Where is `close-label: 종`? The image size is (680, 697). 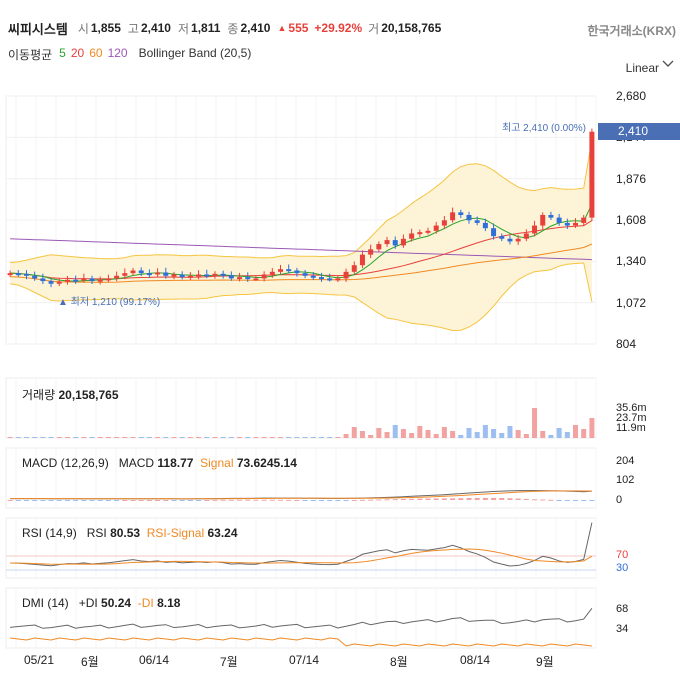 close-label: 종 is located at coordinates (233, 28).